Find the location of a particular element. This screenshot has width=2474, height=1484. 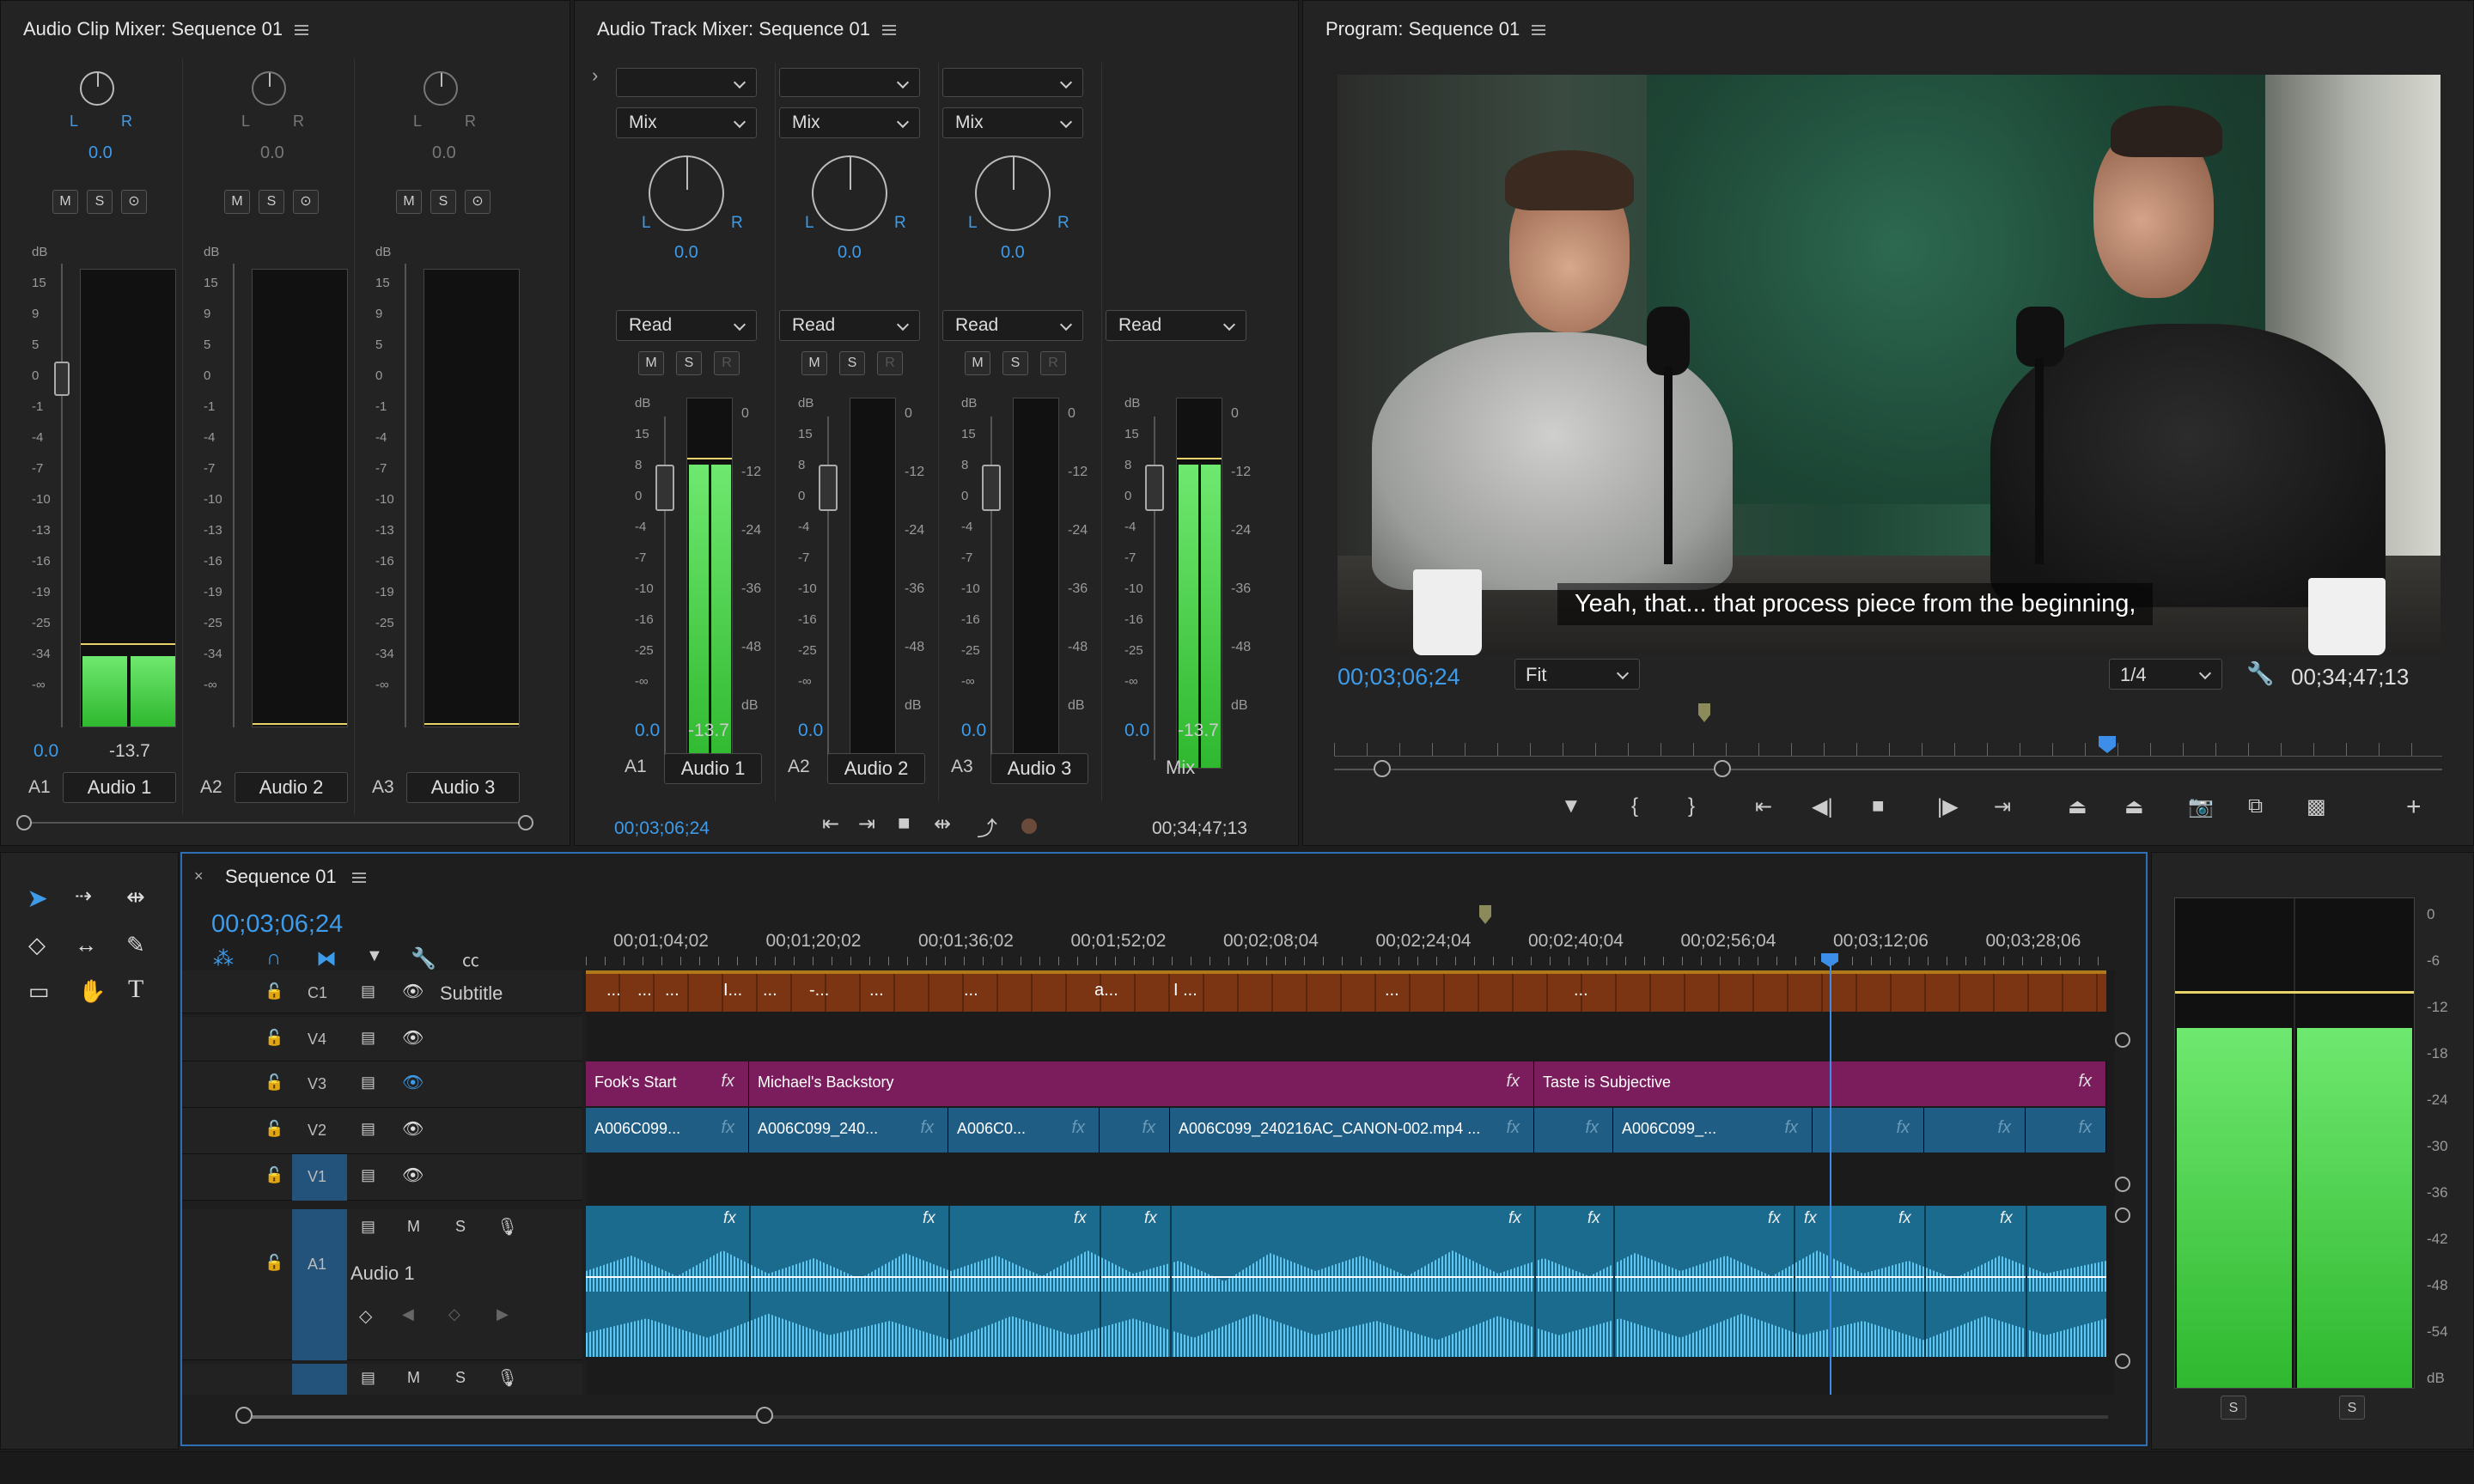

v2-clip: A006C0... fx is located at coordinates (1024, 1130).